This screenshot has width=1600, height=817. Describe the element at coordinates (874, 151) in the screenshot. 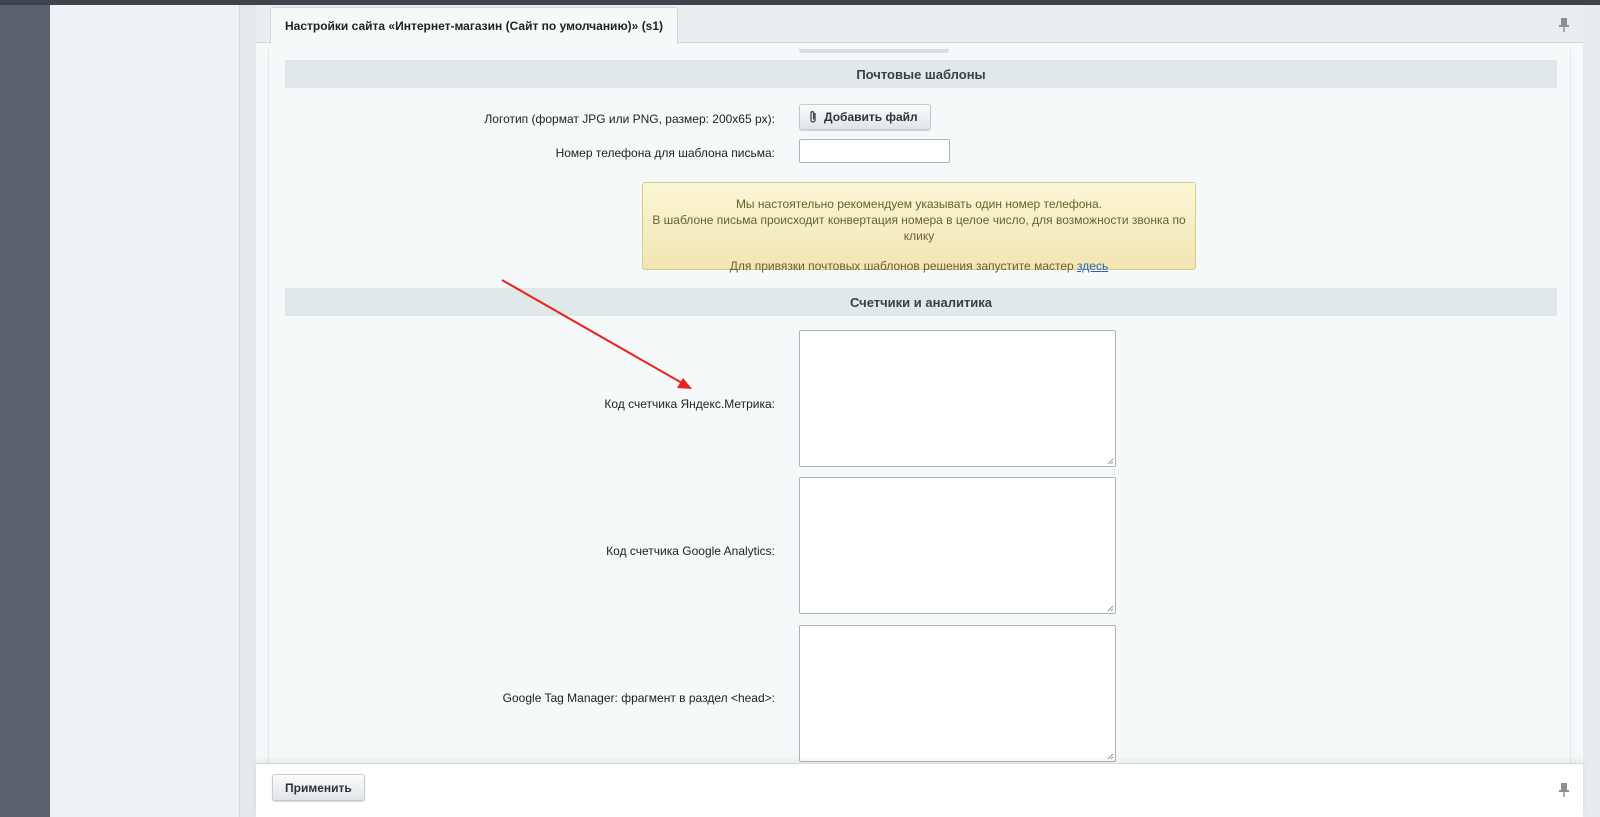

I see `phone-input` at that location.